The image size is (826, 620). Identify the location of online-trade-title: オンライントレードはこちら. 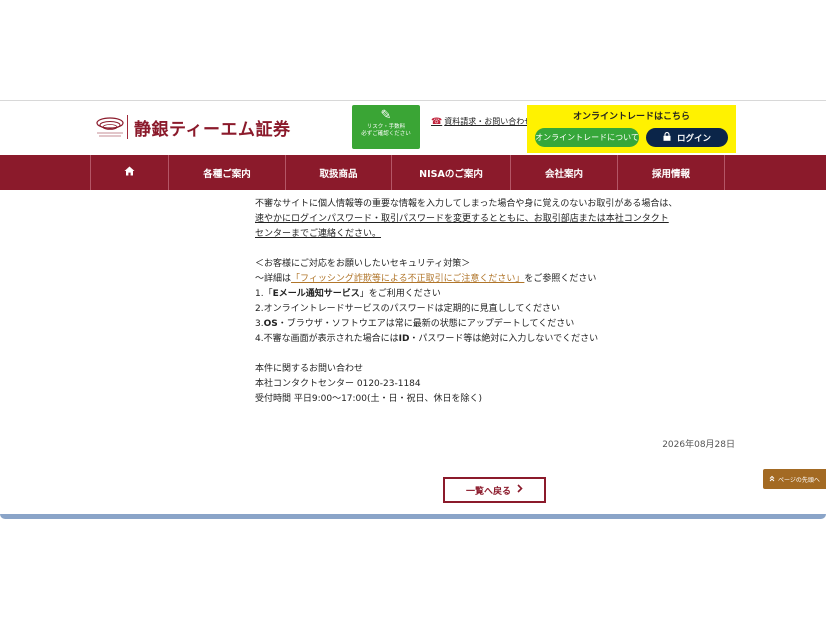
(631, 117).